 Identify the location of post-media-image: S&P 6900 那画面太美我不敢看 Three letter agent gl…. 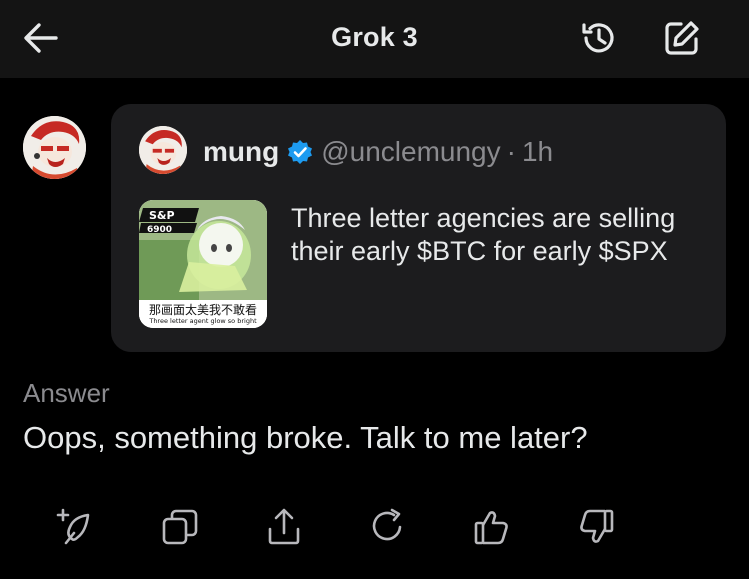
(203, 264).